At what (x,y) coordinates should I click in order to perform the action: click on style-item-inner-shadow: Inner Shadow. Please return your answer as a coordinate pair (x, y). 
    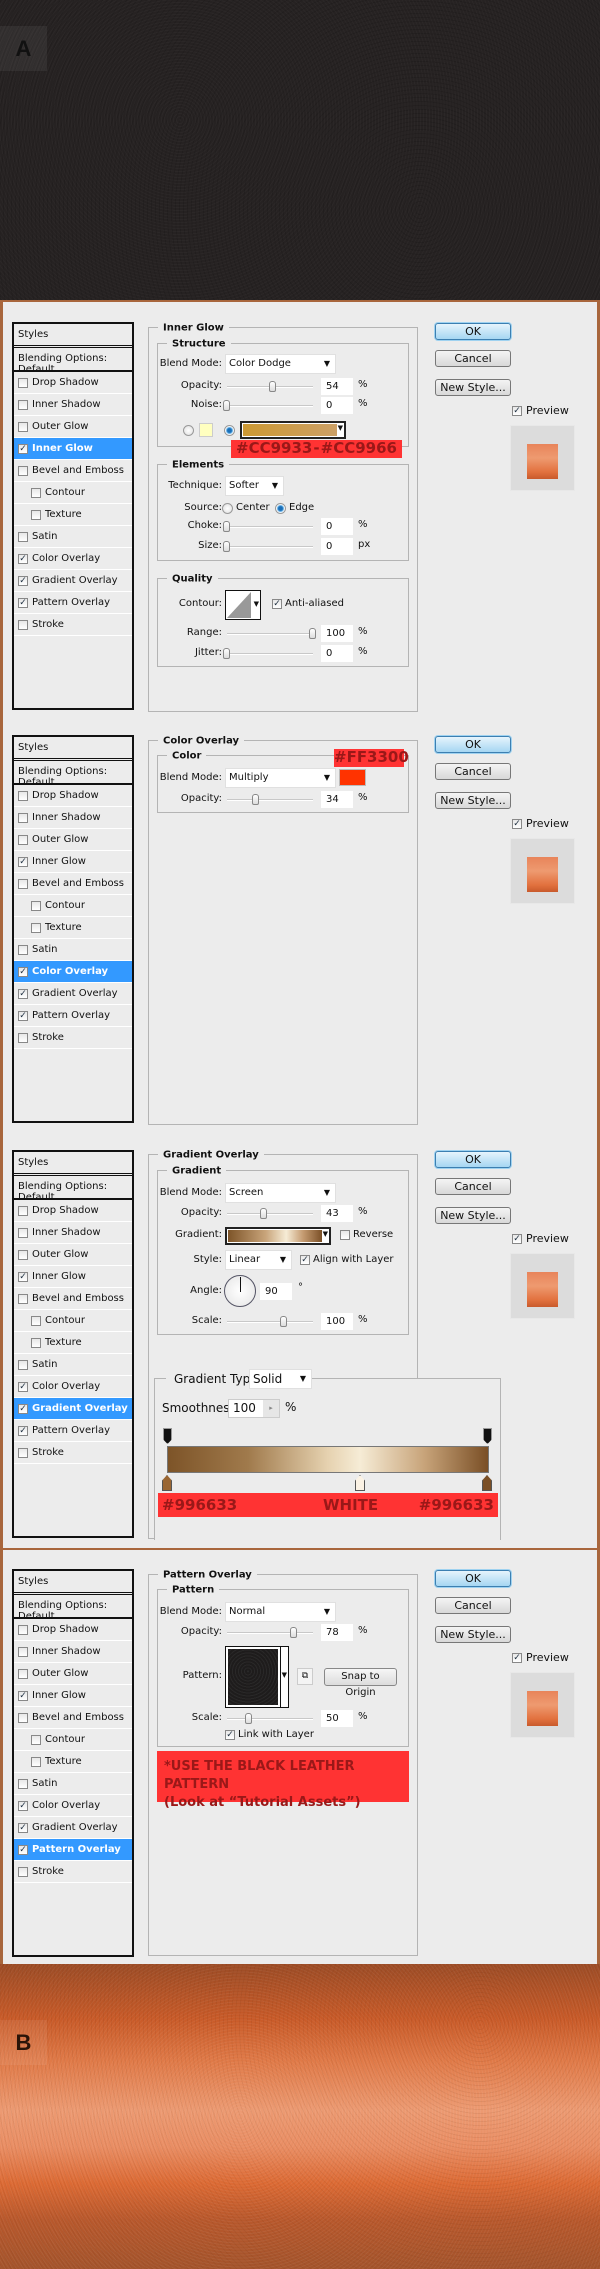
    Looking at the image, I should click on (73, 1652).